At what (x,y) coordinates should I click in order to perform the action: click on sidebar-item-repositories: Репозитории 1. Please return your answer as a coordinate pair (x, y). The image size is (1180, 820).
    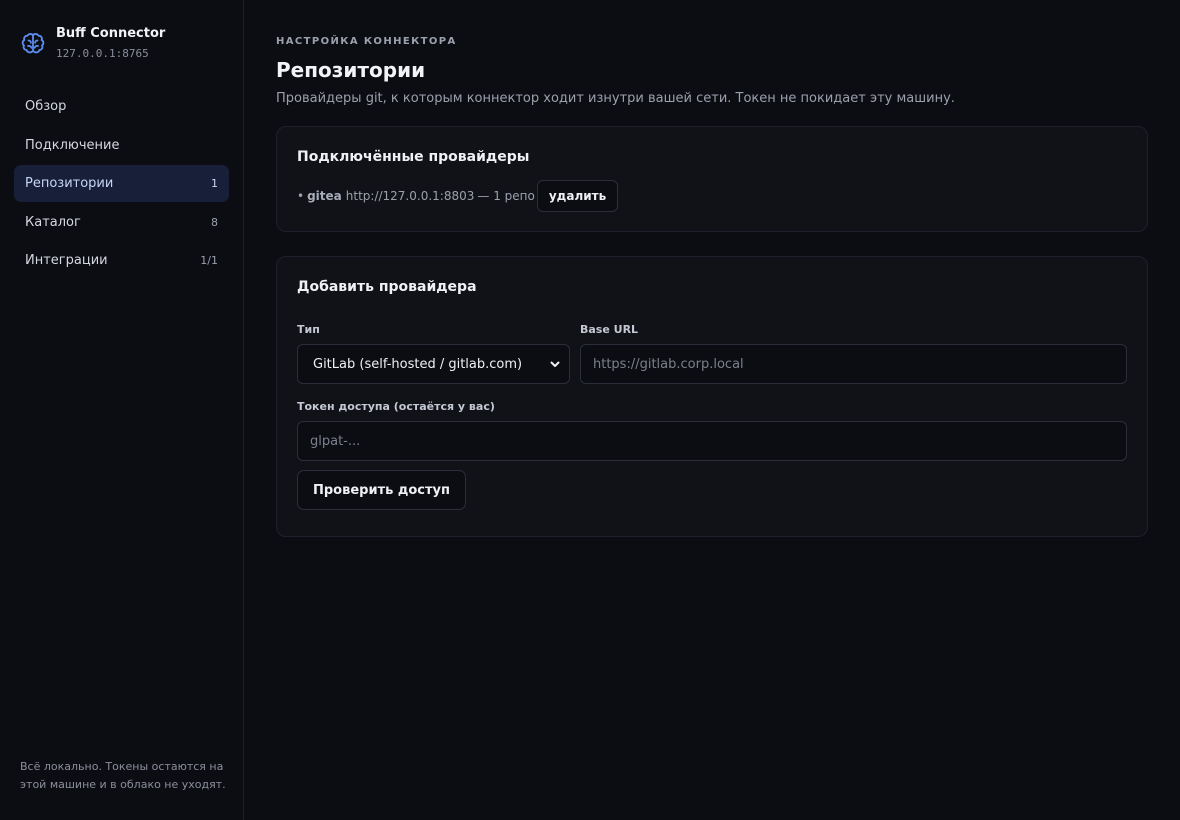
    Looking at the image, I should click on (121, 183).